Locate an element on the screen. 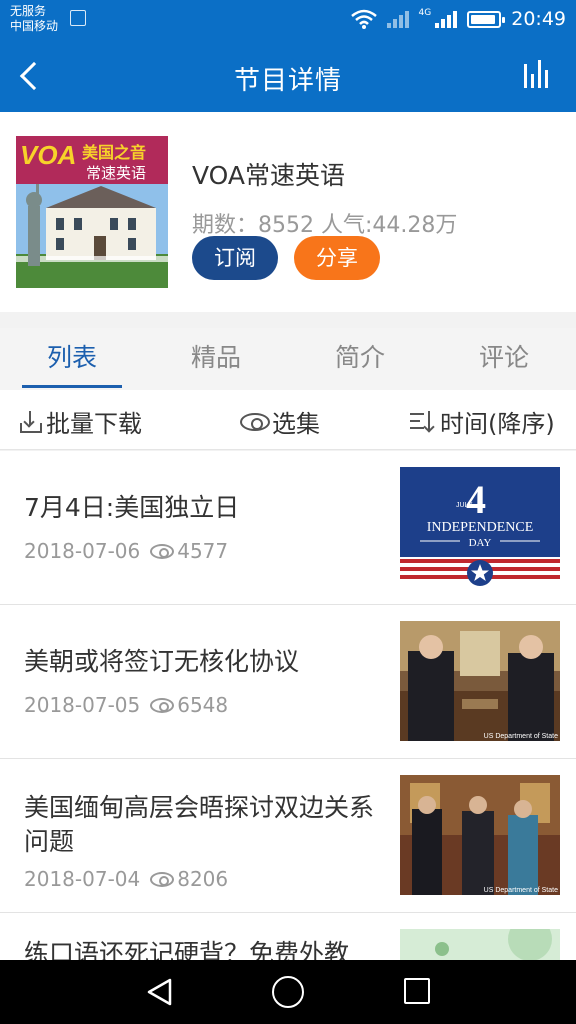 This screenshot has width=576, height=1024. batch-download-label: 批量下载 is located at coordinates (94, 424).